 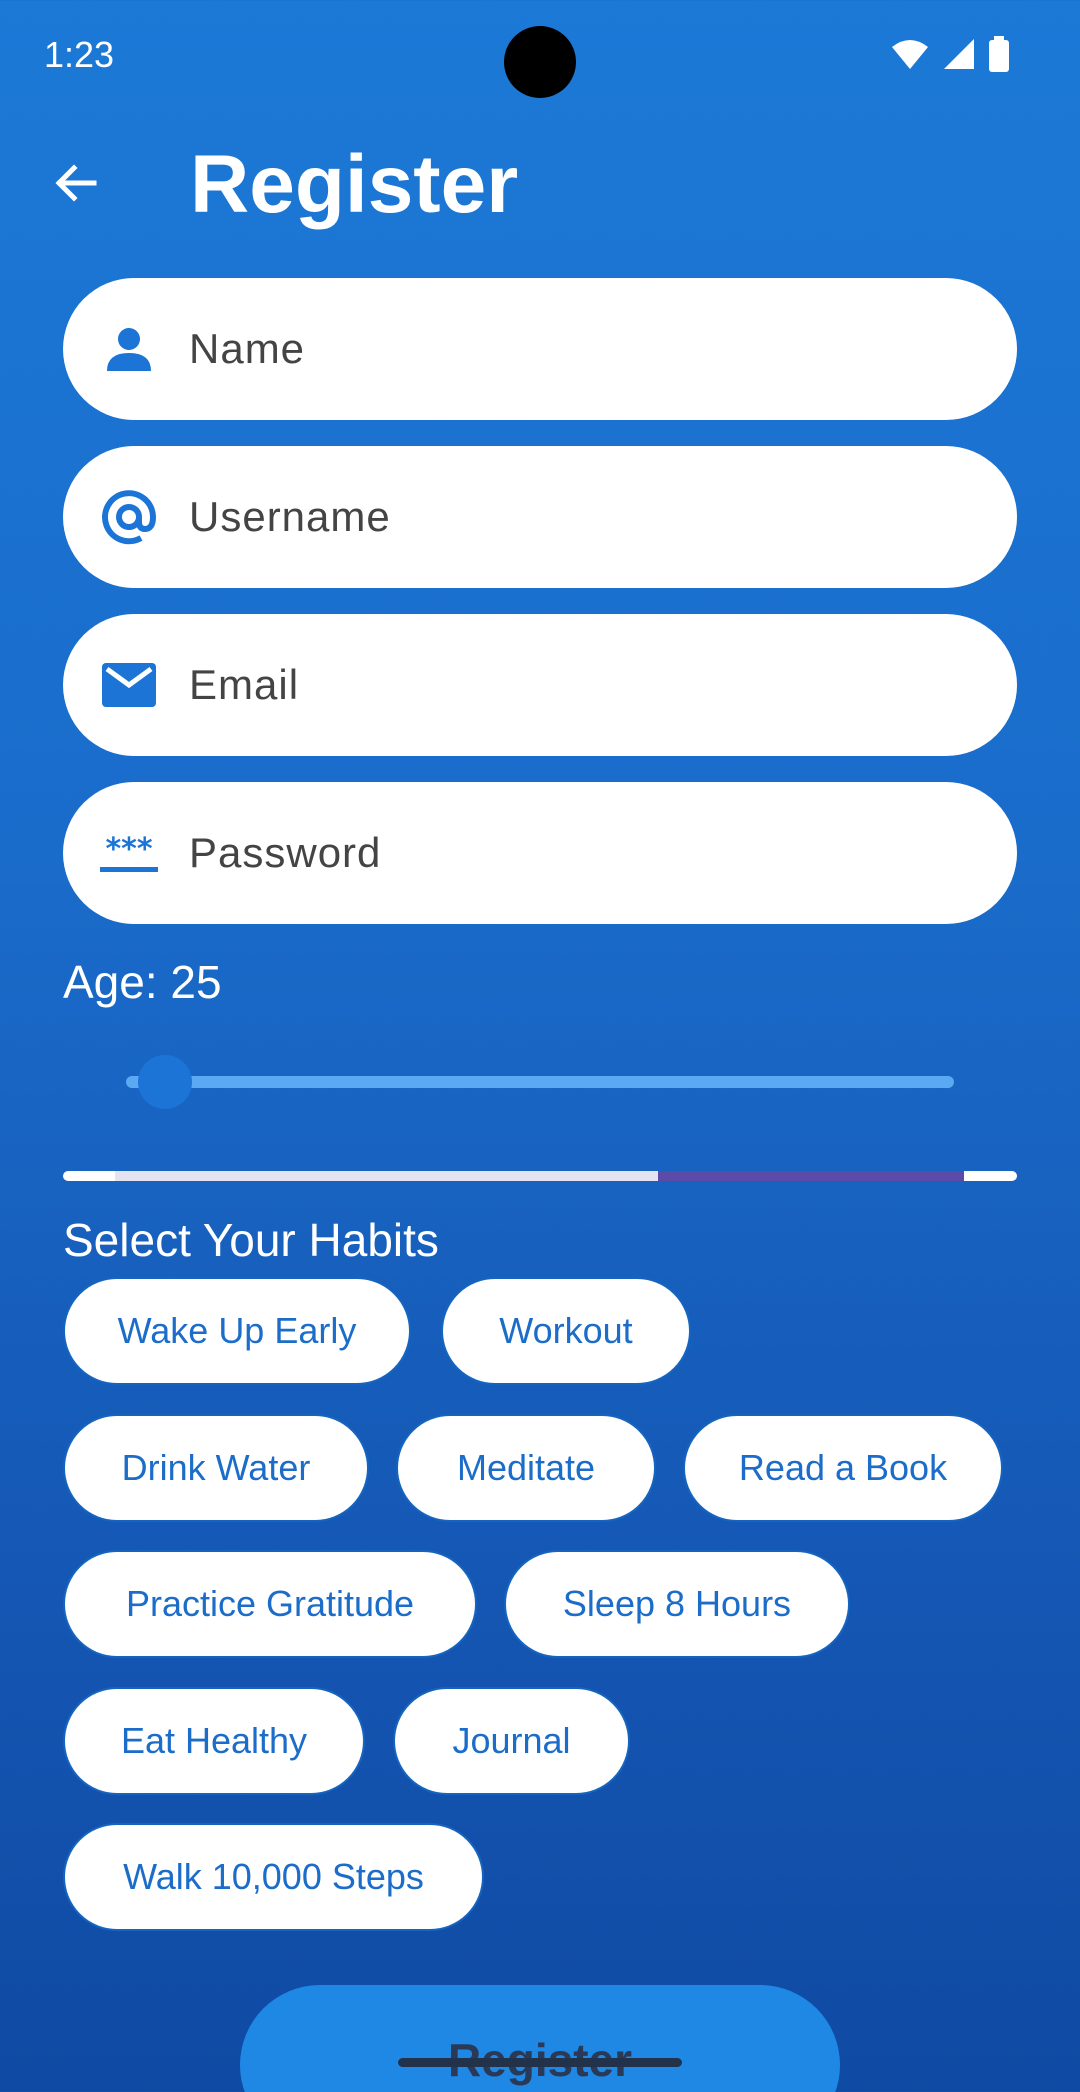 I want to click on status-time: 1:23, so click(x=79, y=54).